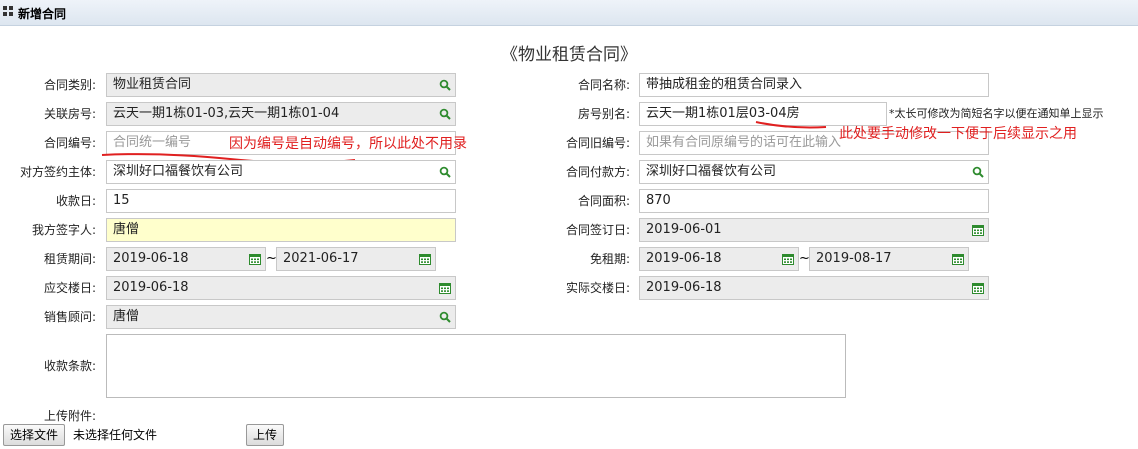 The width and height of the screenshot is (1138, 449). What do you see at coordinates (69, 366) in the screenshot?
I see `payment-terms-label: 收款条款:` at bounding box center [69, 366].